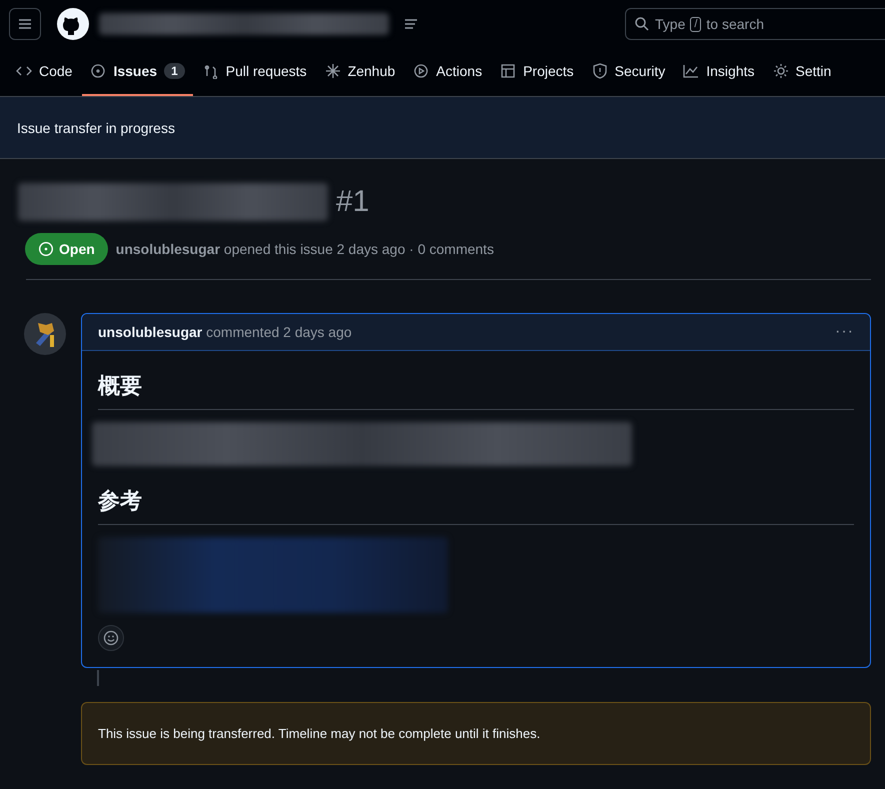  What do you see at coordinates (670, 24) in the screenshot?
I see `search-placeholder: Type` at bounding box center [670, 24].